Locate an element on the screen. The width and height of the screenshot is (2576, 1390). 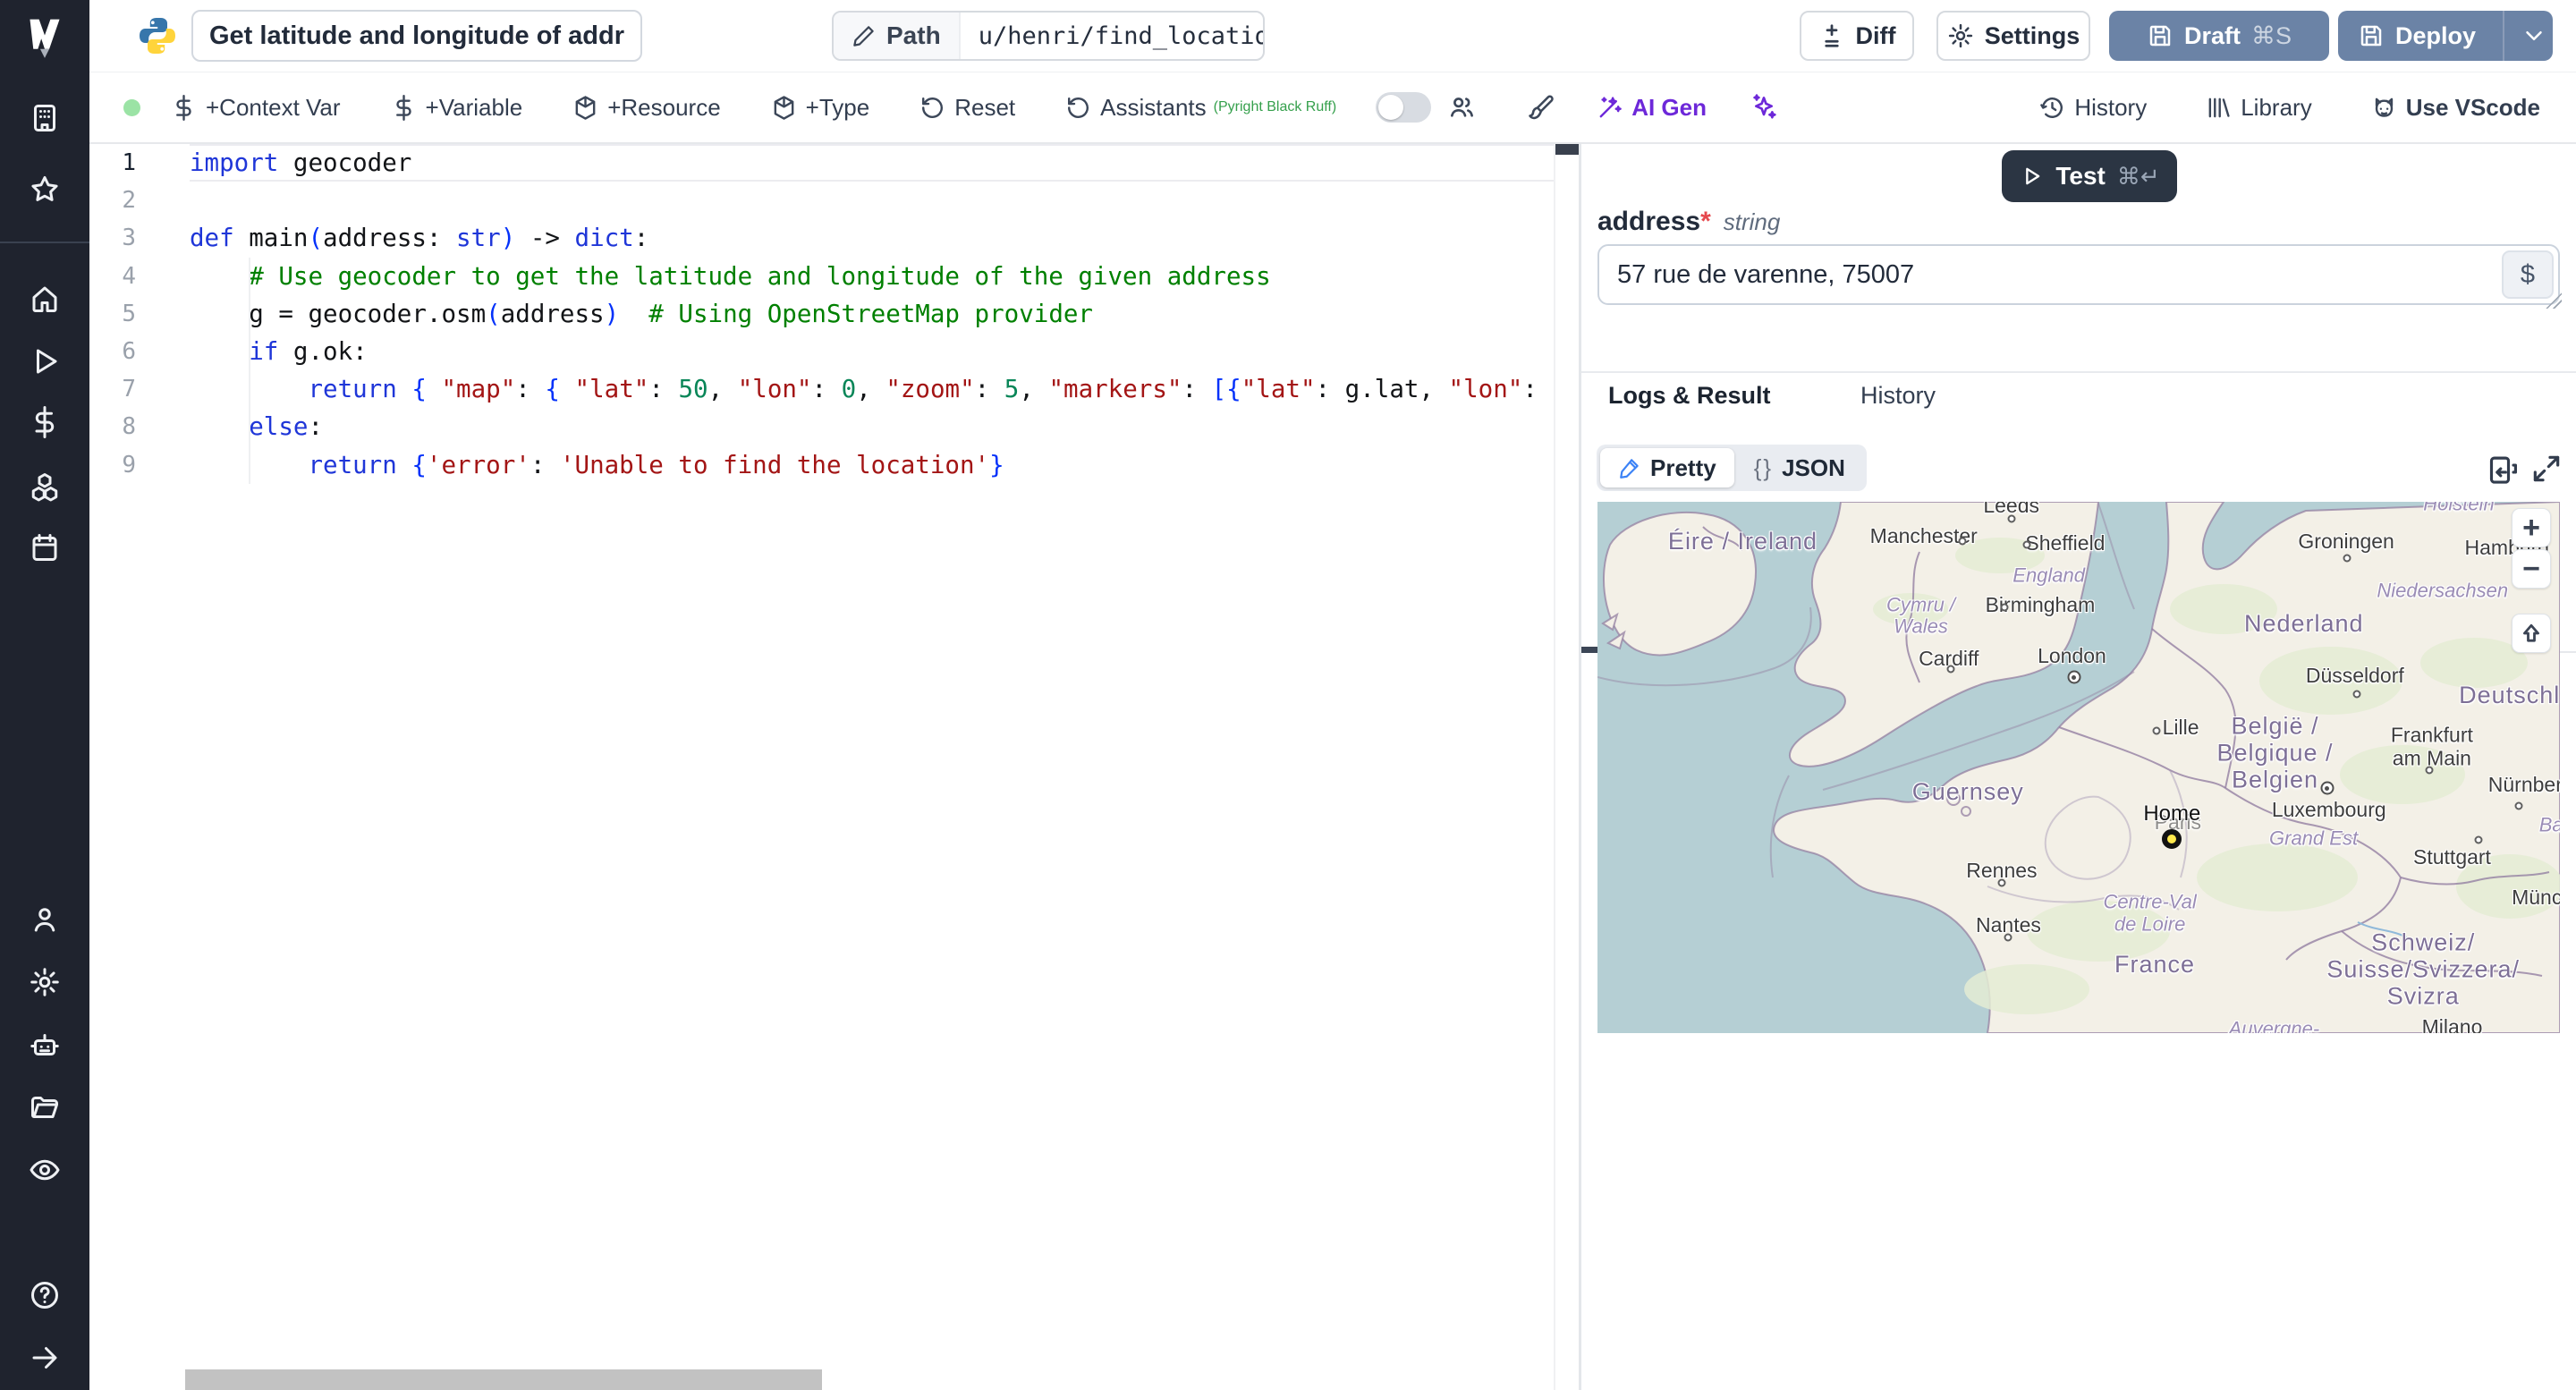
status-dot is located at coordinates (131, 107).